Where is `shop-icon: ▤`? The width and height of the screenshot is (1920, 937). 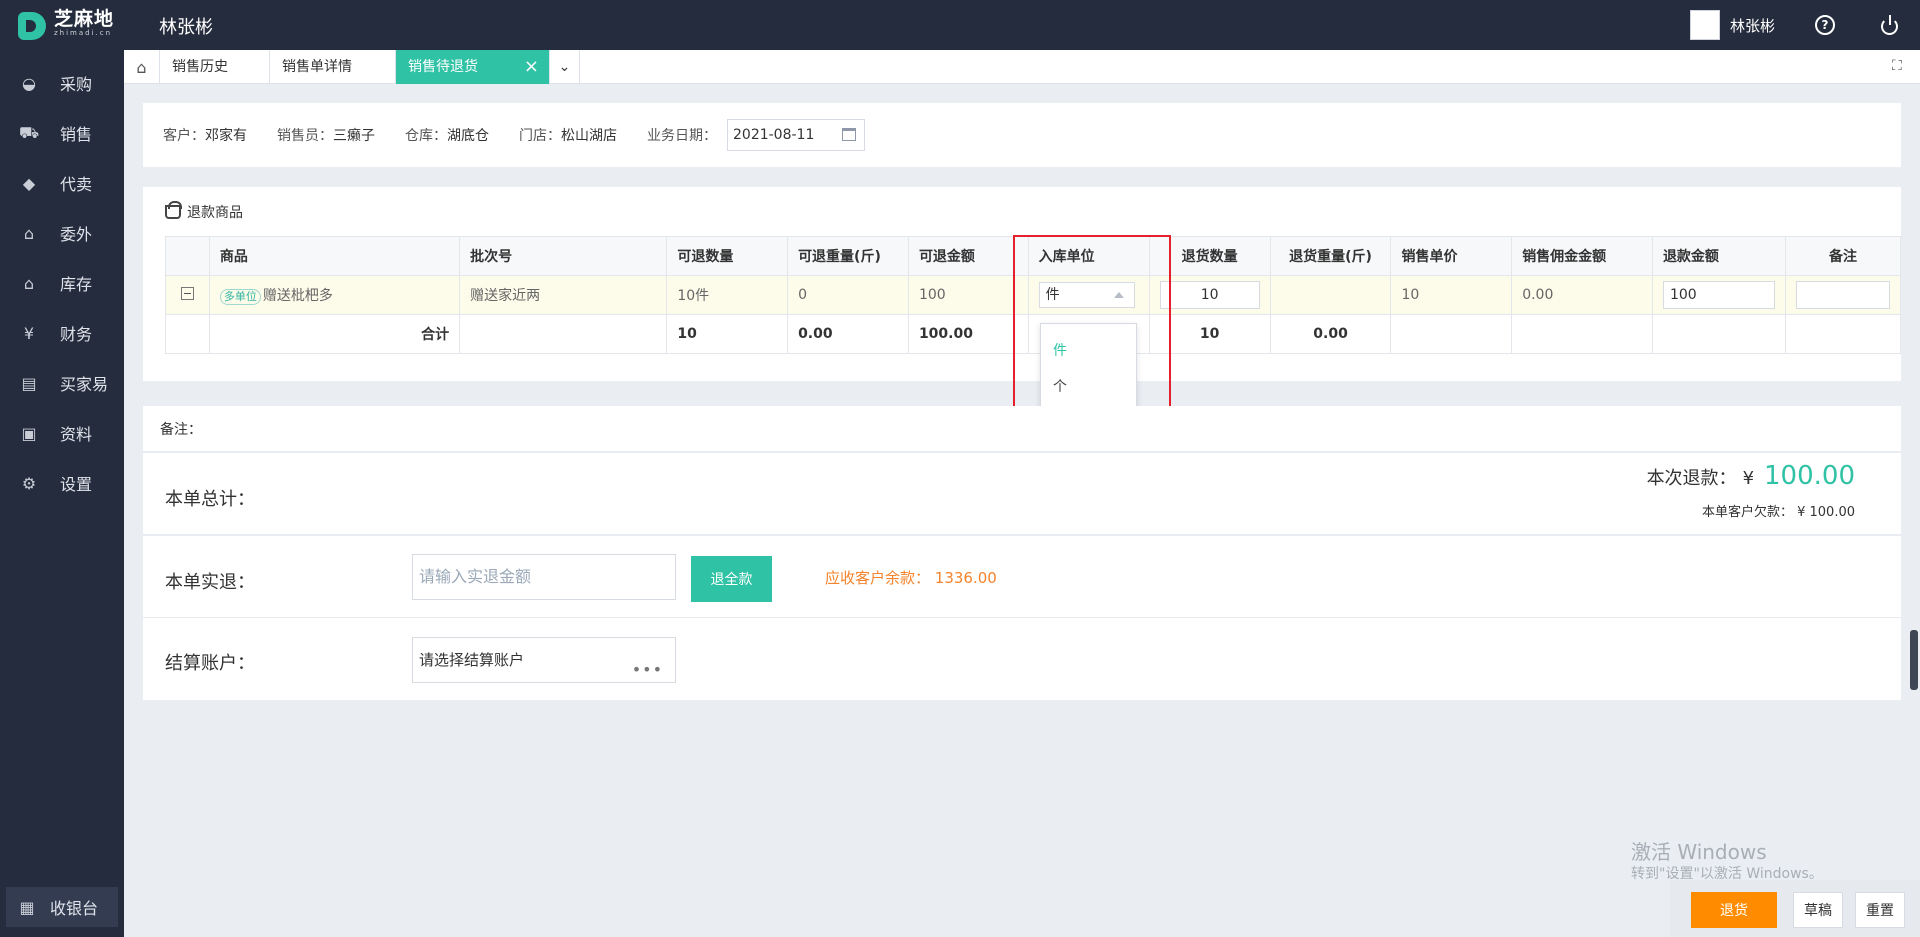
shop-icon: ▤ is located at coordinates (29, 383).